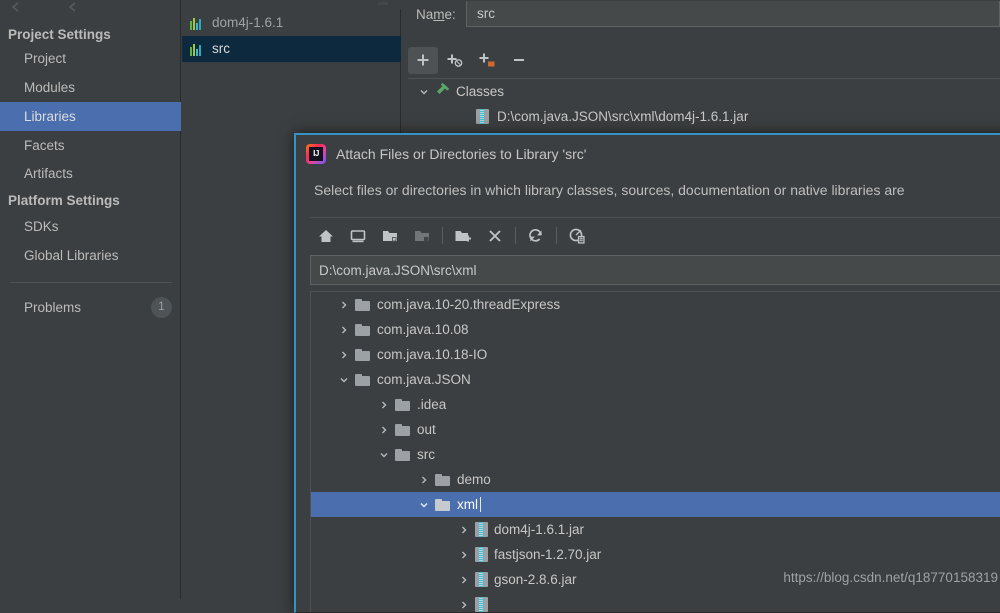 This screenshot has height=613, width=1000. I want to click on tree-row: demo, so click(655, 479).